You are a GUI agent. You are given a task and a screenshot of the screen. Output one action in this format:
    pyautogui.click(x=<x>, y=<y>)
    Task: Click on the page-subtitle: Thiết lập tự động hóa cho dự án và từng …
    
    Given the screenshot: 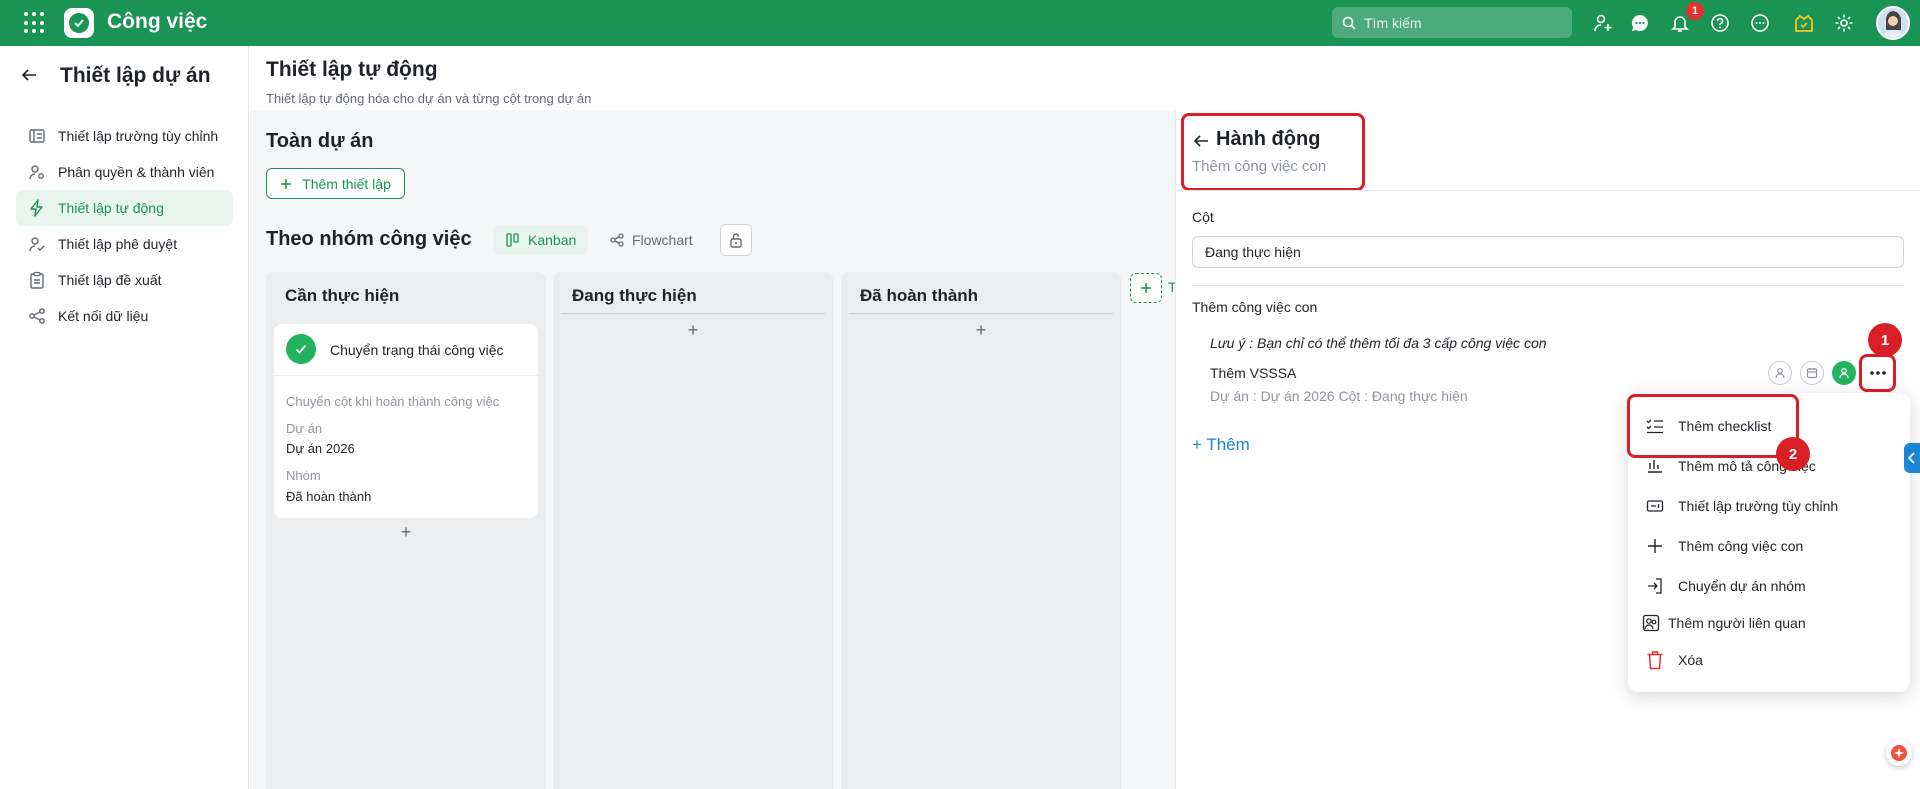 What is the action you would take?
    pyautogui.click(x=429, y=98)
    